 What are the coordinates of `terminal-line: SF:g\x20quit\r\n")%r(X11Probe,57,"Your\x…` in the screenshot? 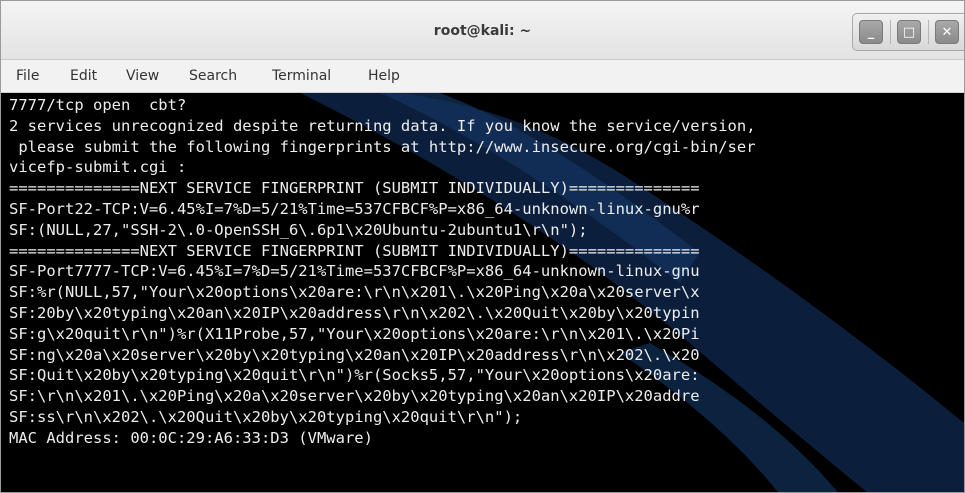 It's located at (354, 333).